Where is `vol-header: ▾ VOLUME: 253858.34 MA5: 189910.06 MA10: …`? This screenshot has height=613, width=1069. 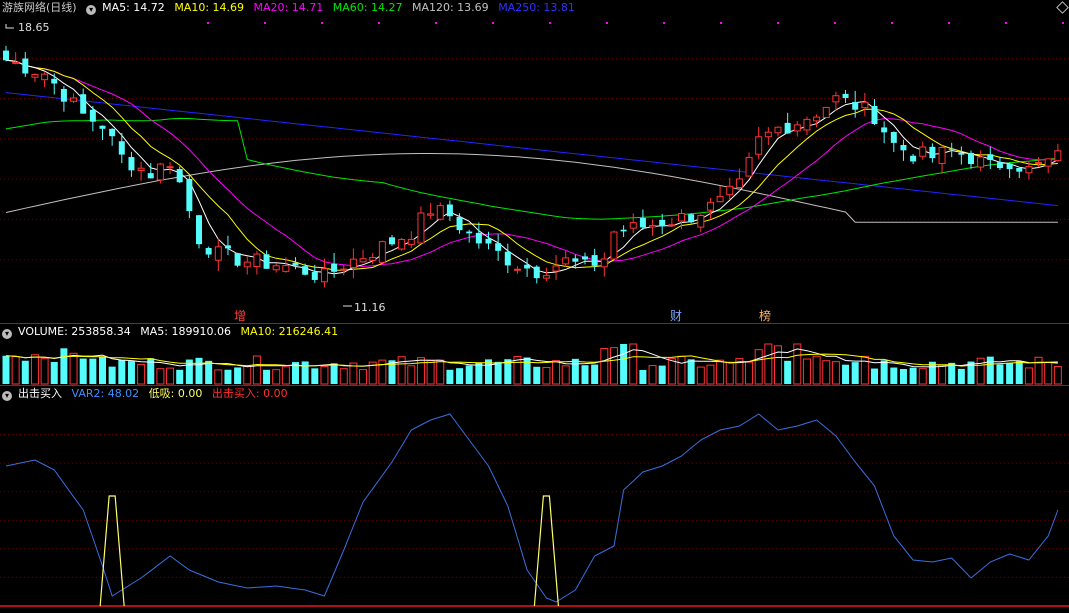 vol-header: ▾ VOLUME: 253858.34 MA5: 189910.06 MA10: … is located at coordinates (172, 332).